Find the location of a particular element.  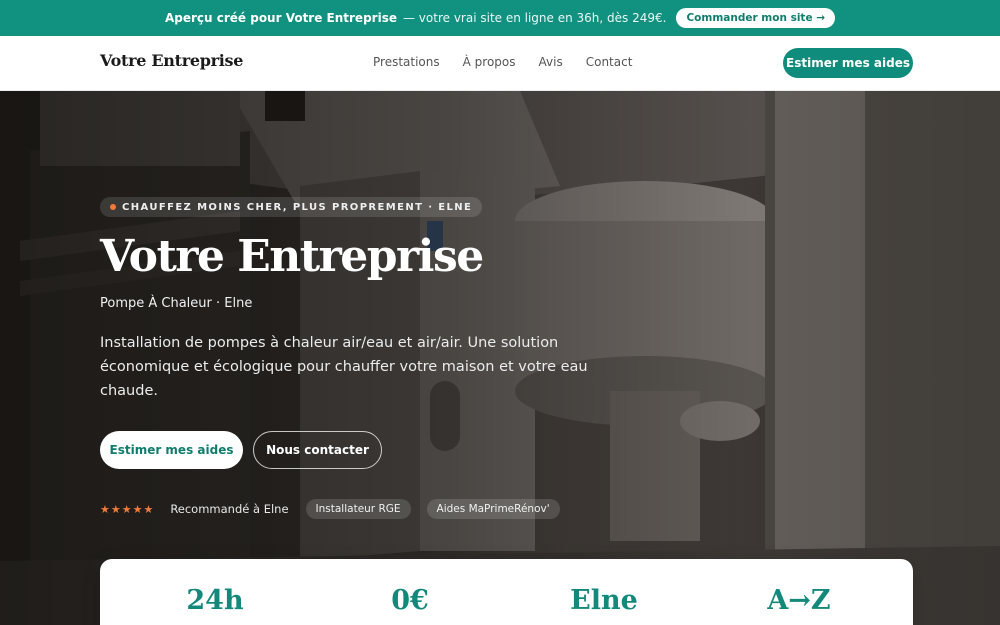

order-site-button: Commander mon site → is located at coordinates (756, 18).